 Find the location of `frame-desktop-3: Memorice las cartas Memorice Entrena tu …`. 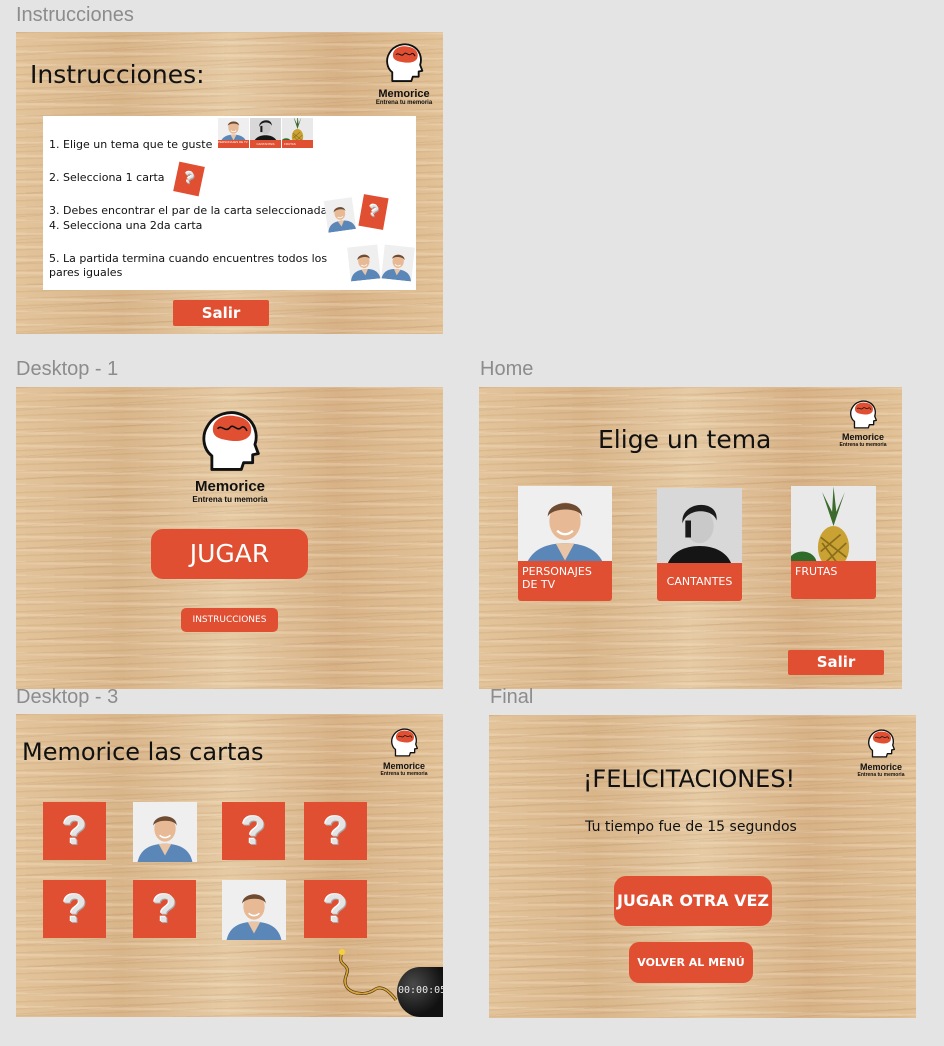

frame-desktop-3: Memorice las cartas Memorice Entrena tu … is located at coordinates (229, 865).